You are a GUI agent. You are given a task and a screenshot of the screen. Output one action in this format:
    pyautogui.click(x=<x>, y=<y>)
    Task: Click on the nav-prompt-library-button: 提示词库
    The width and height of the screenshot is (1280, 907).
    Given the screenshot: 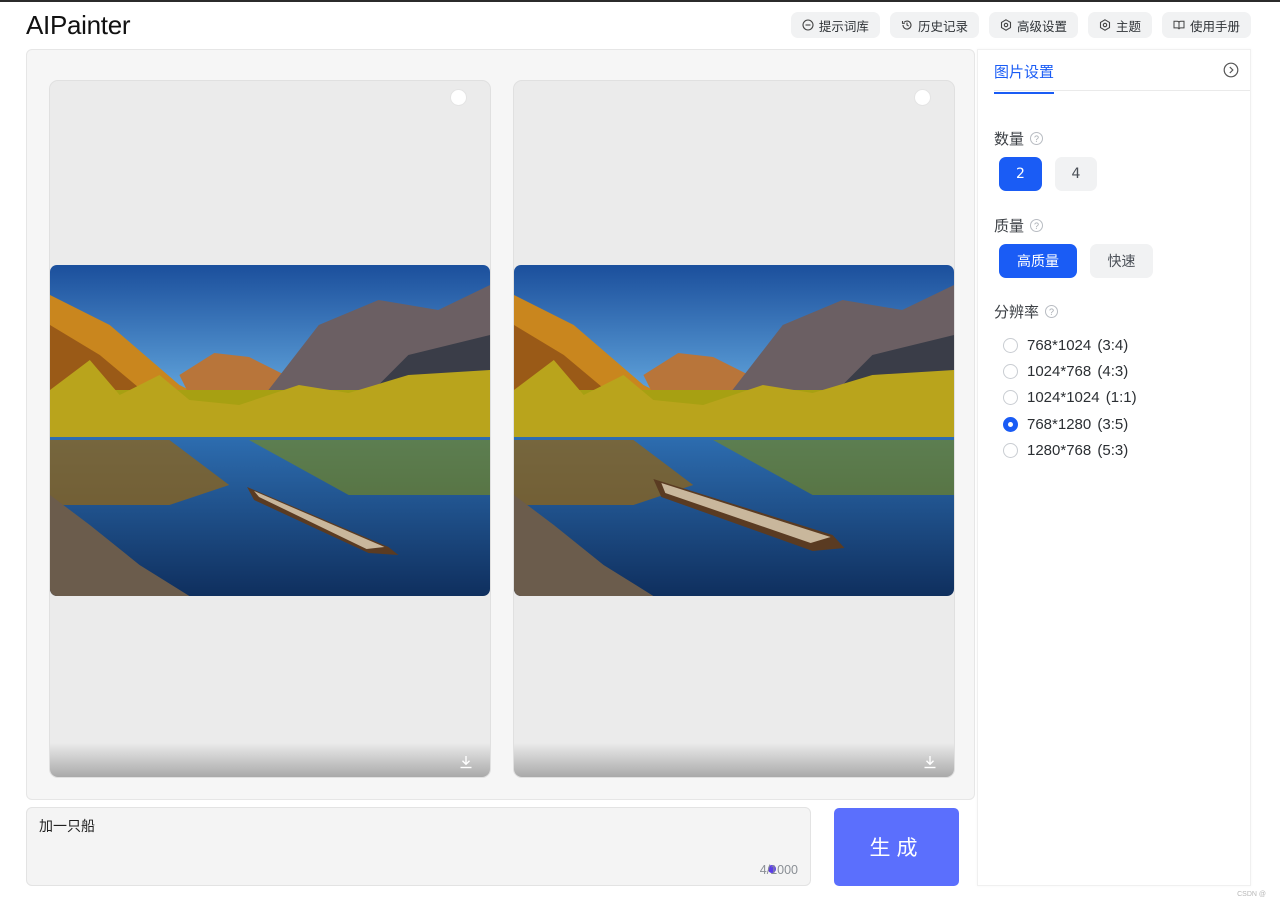 What is the action you would take?
    pyautogui.click(x=835, y=25)
    